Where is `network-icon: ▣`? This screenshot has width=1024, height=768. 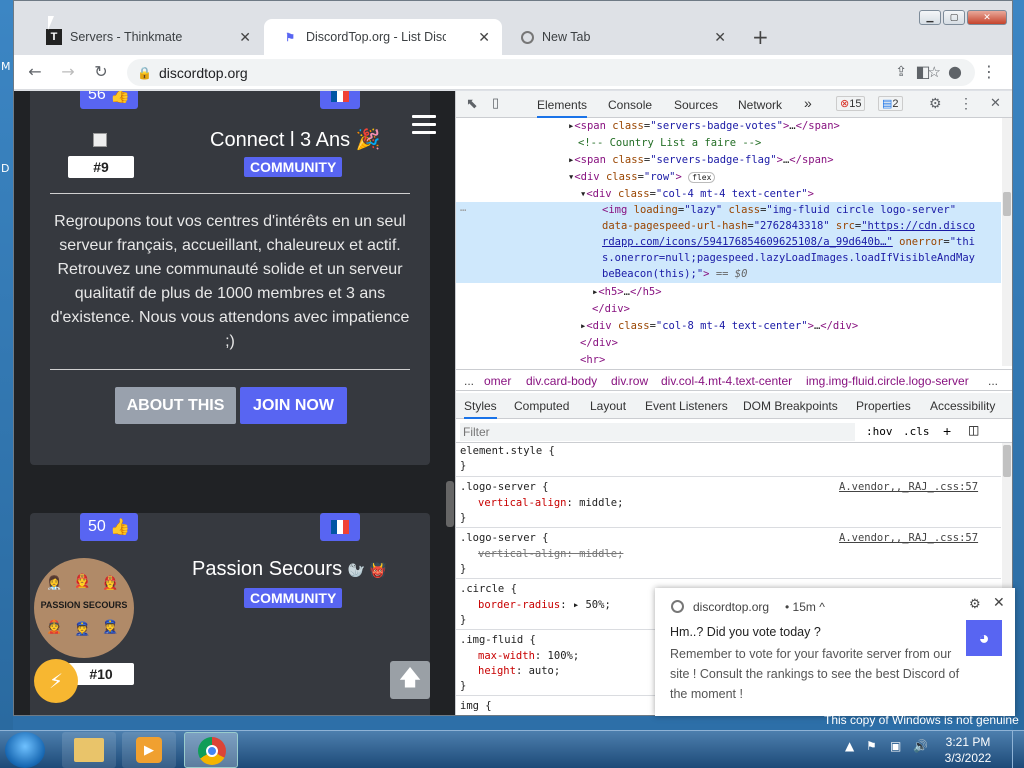
network-icon: ▣ is located at coordinates (895, 746).